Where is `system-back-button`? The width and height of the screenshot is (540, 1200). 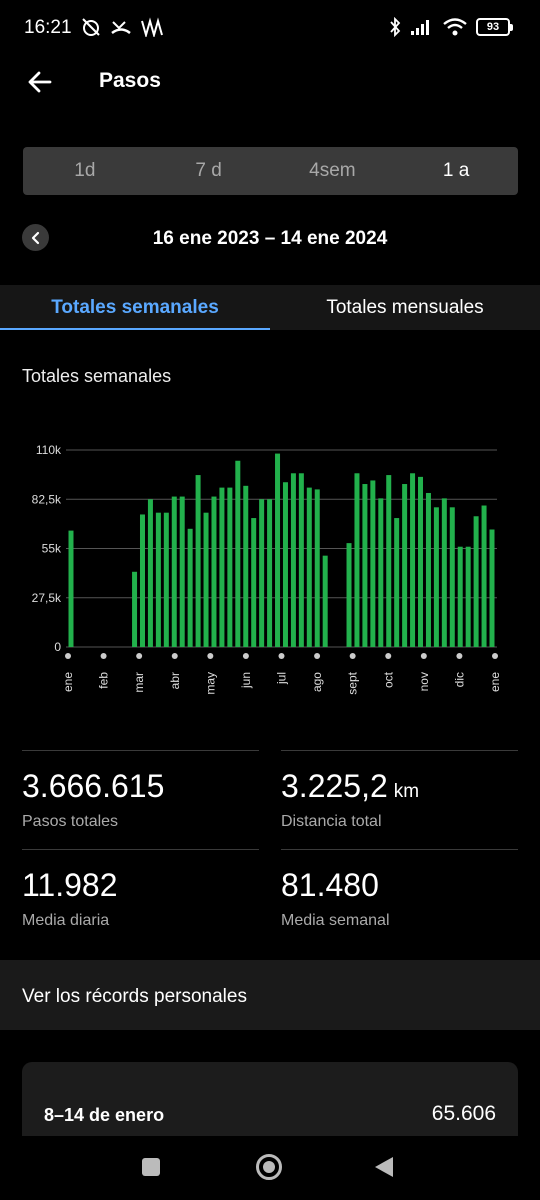 system-back-button is located at coordinates (384, 1169).